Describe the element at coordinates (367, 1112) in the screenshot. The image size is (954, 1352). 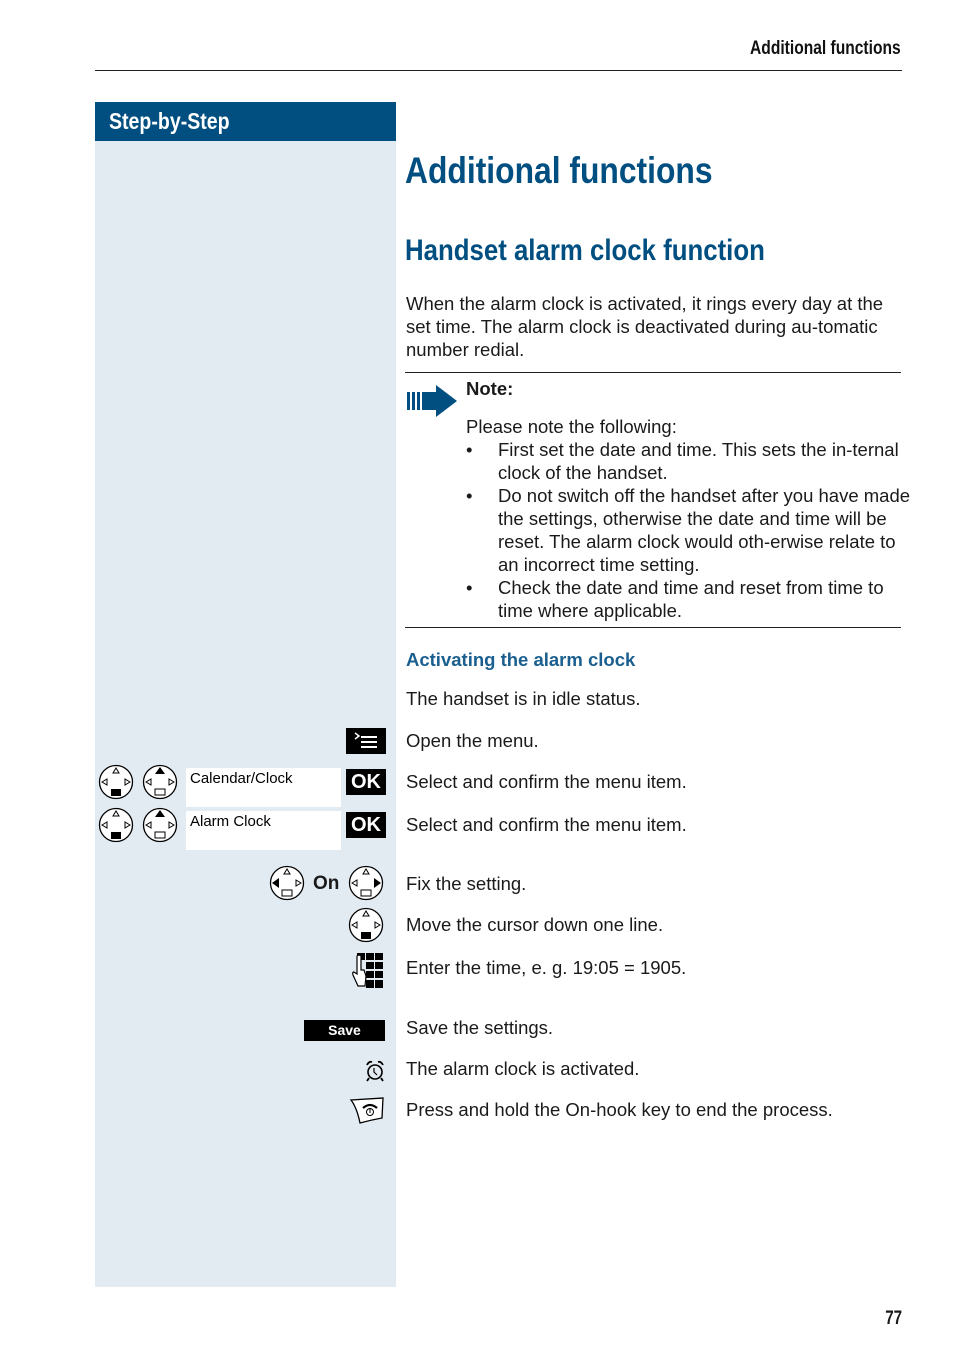
I see `on-hook-key-icon` at that location.